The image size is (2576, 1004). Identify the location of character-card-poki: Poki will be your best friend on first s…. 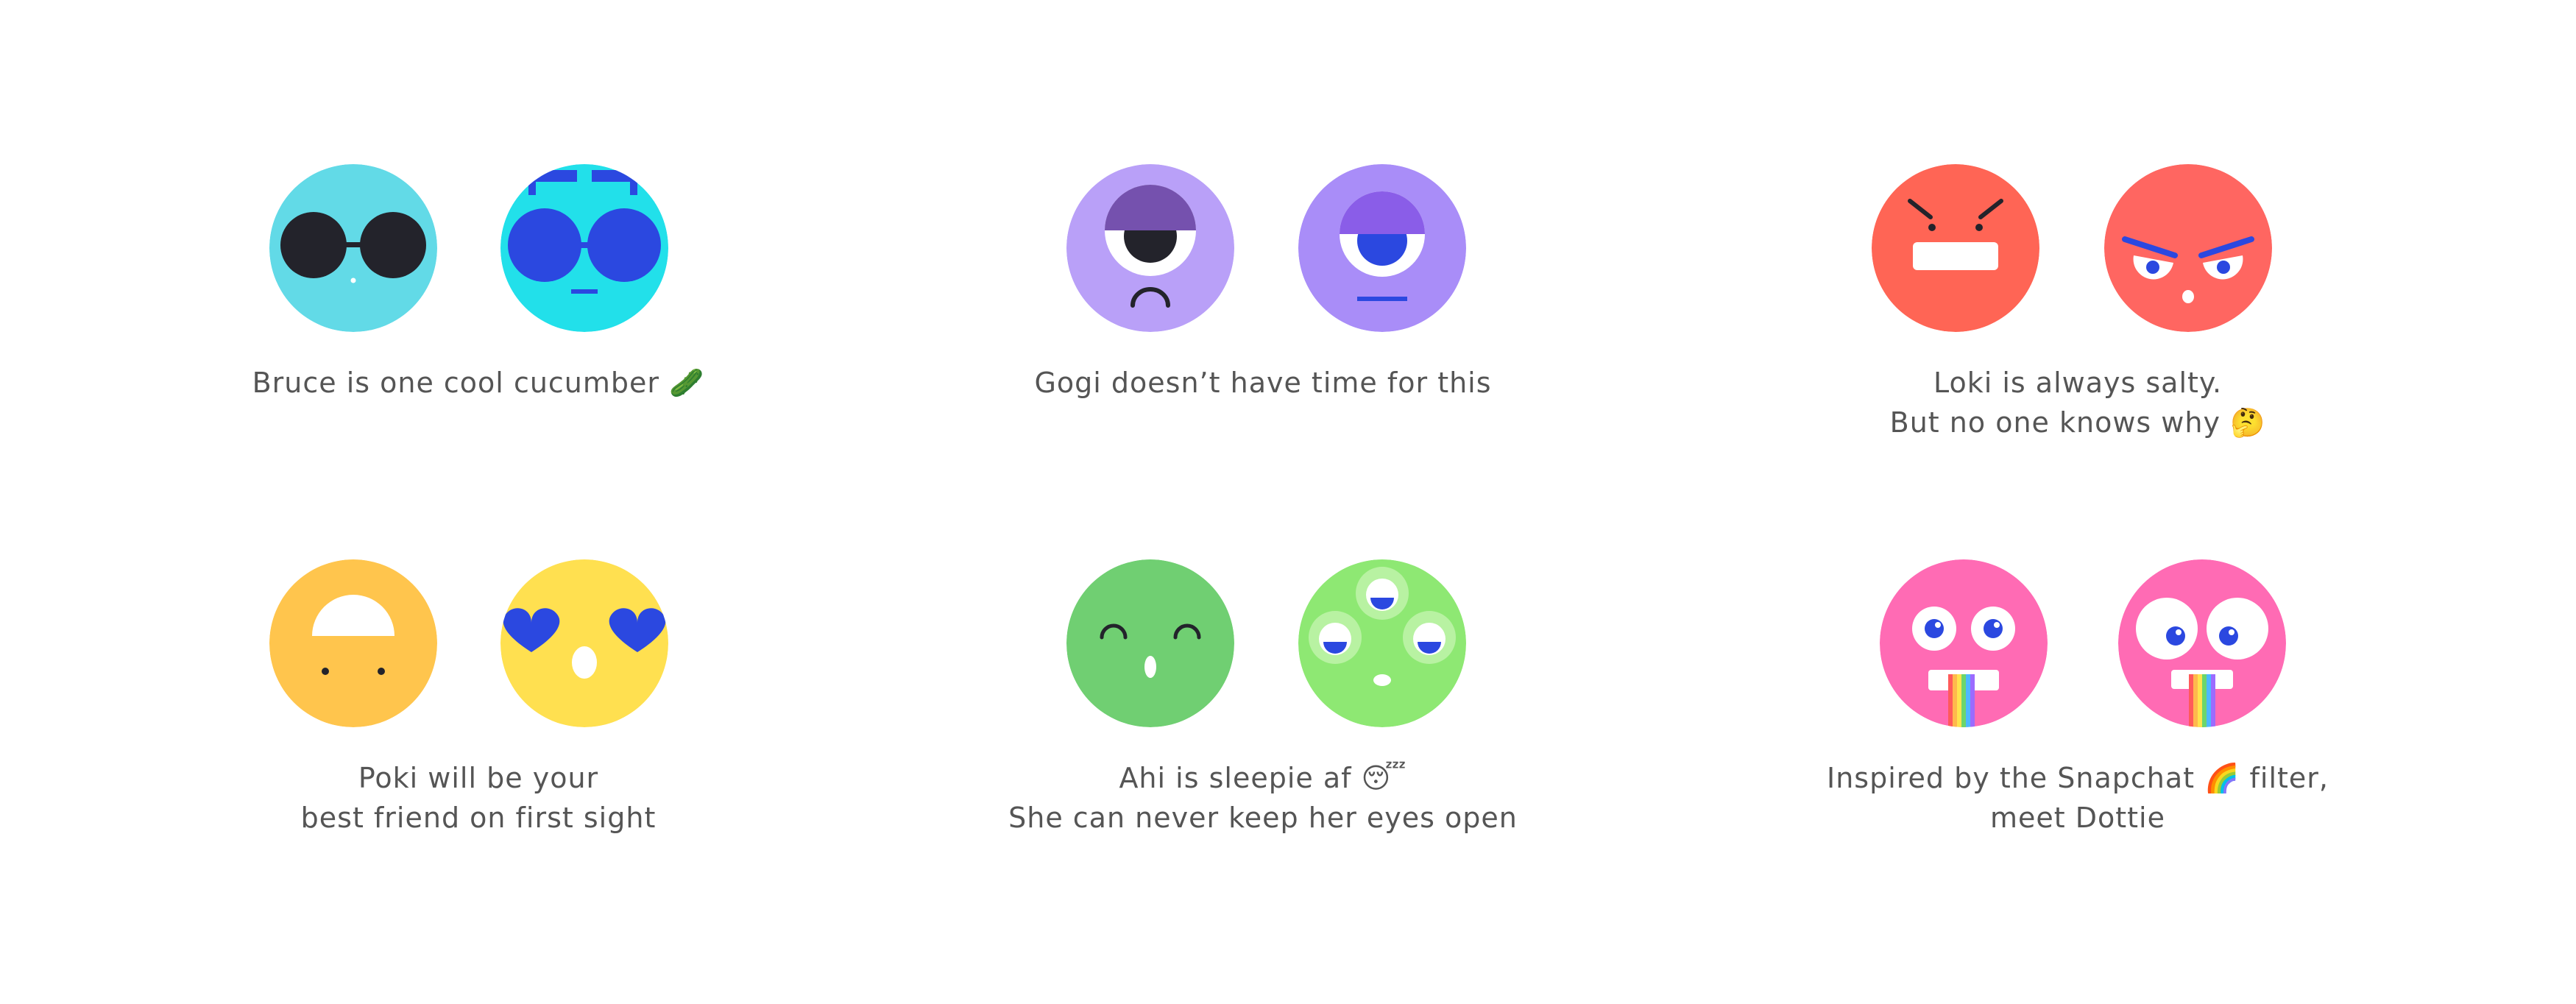
(478, 696).